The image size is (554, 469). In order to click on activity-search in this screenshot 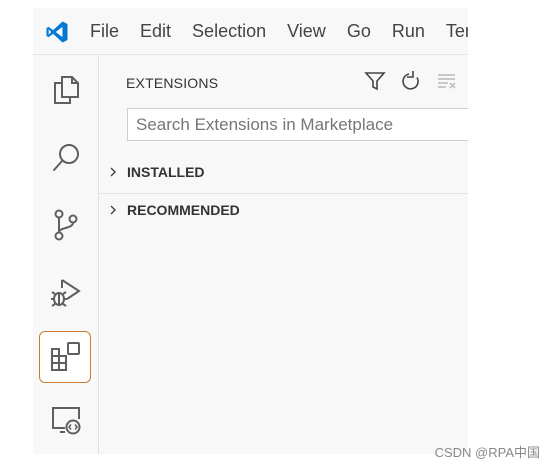, I will do `click(66, 158)`.